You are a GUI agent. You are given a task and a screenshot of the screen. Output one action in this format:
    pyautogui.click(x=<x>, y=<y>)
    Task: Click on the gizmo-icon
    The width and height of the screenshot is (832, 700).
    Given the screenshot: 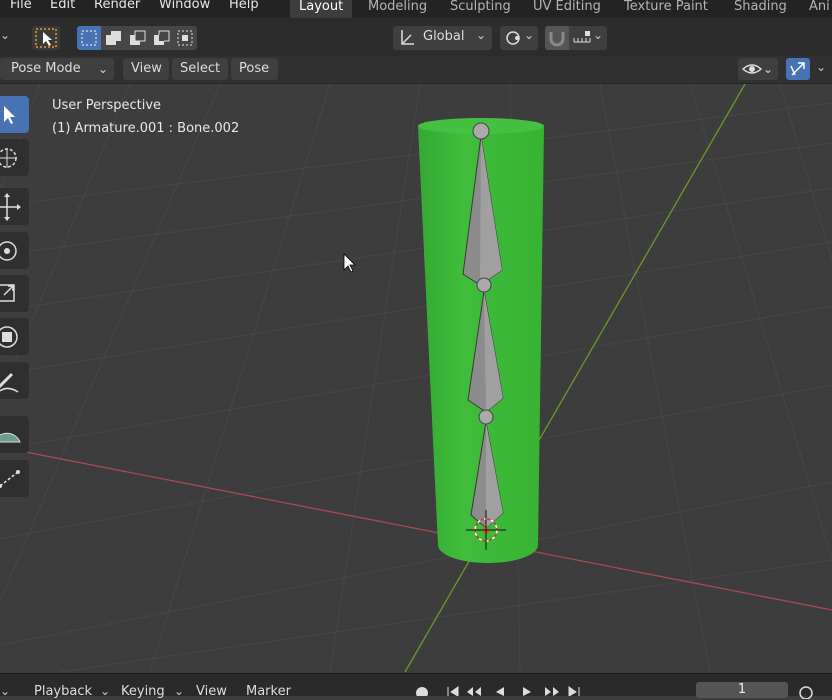 What is the action you would take?
    pyautogui.click(x=797, y=69)
    